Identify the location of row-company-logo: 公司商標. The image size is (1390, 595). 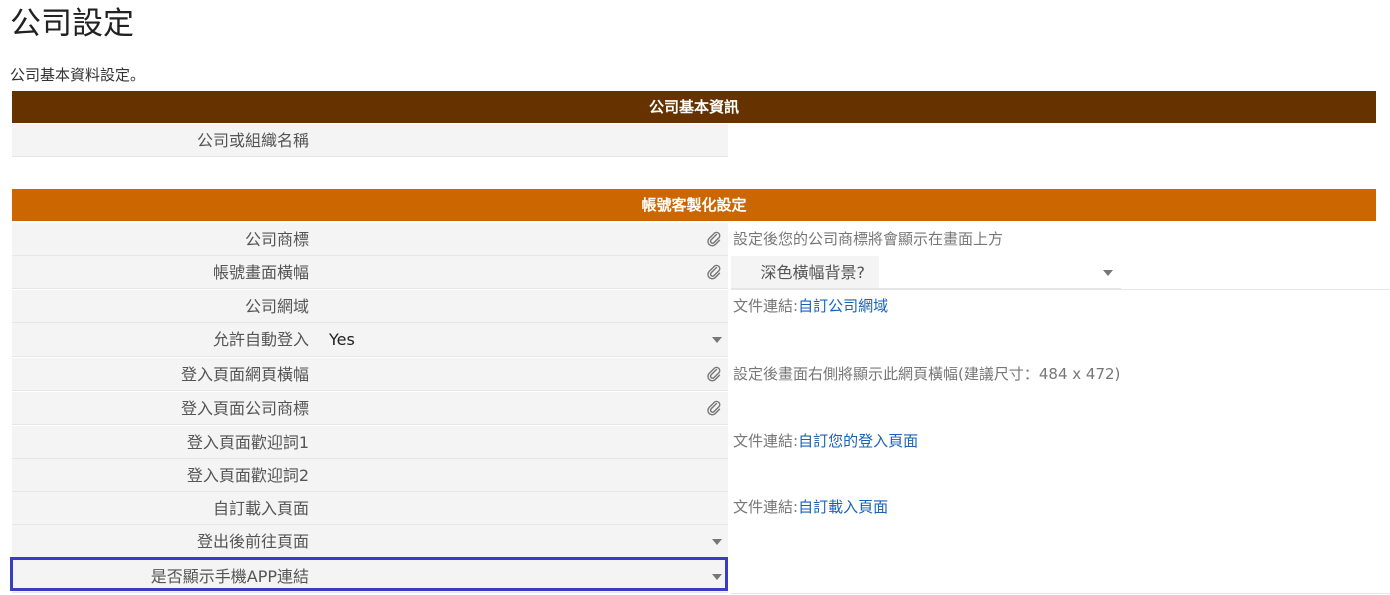
(370, 239).